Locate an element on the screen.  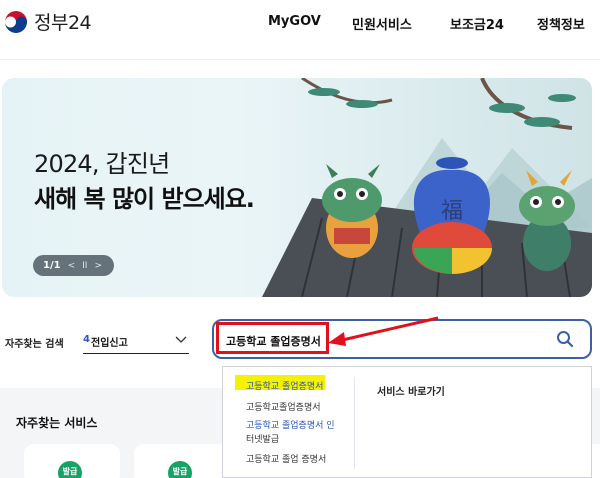
autocomplete-item: 고등학교졸업증명서 is located at coordinates (283, 408).